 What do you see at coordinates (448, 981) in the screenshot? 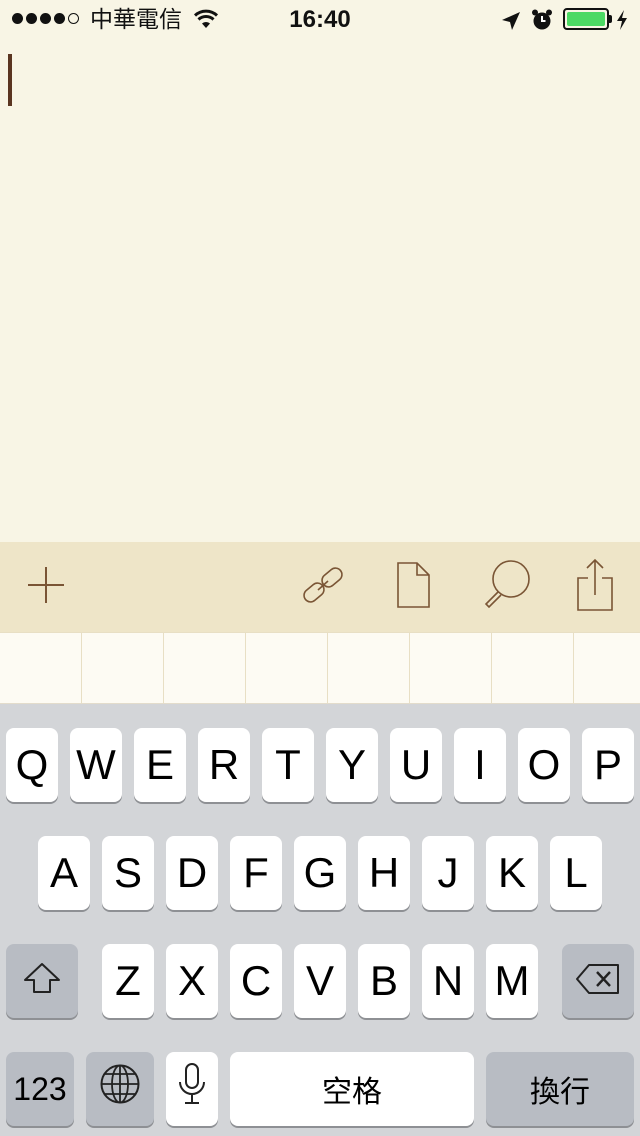
I see `key-n: N` at bounding box center [448, 981].